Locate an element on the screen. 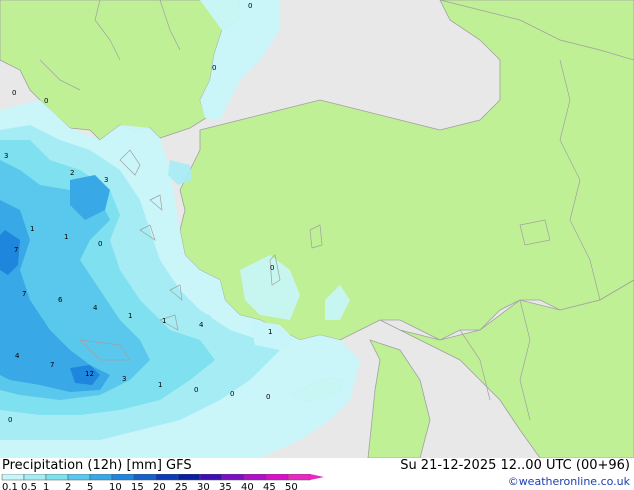 The height and width of the screenshot is (490, 634). legend-tick-label: 50 is located at coordinates (291, 486).